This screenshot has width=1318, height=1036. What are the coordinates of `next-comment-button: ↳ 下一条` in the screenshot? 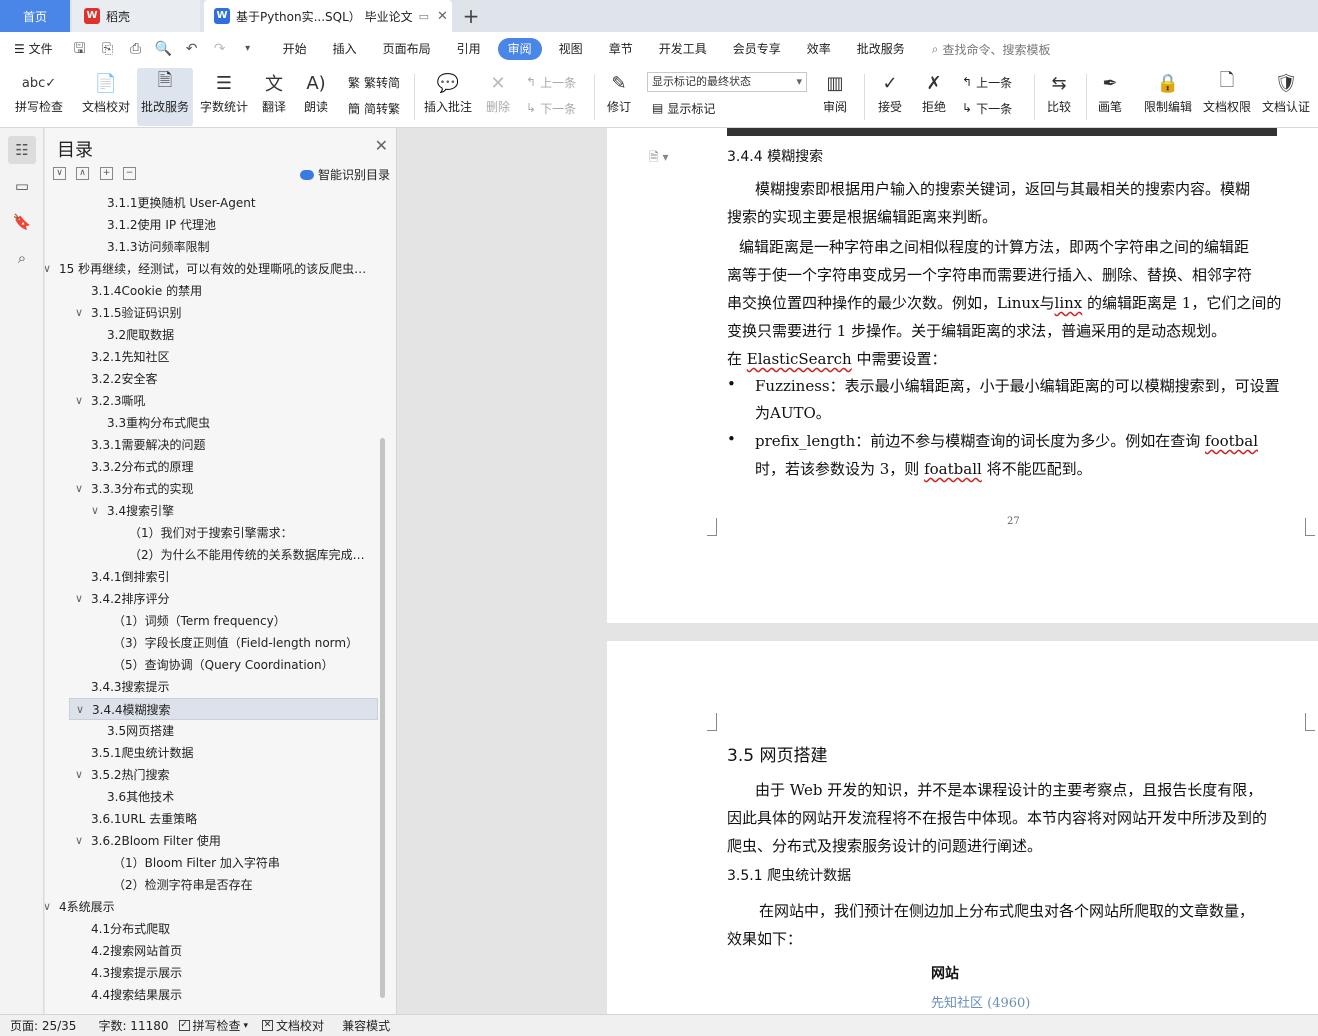 It's located at (551, 108).